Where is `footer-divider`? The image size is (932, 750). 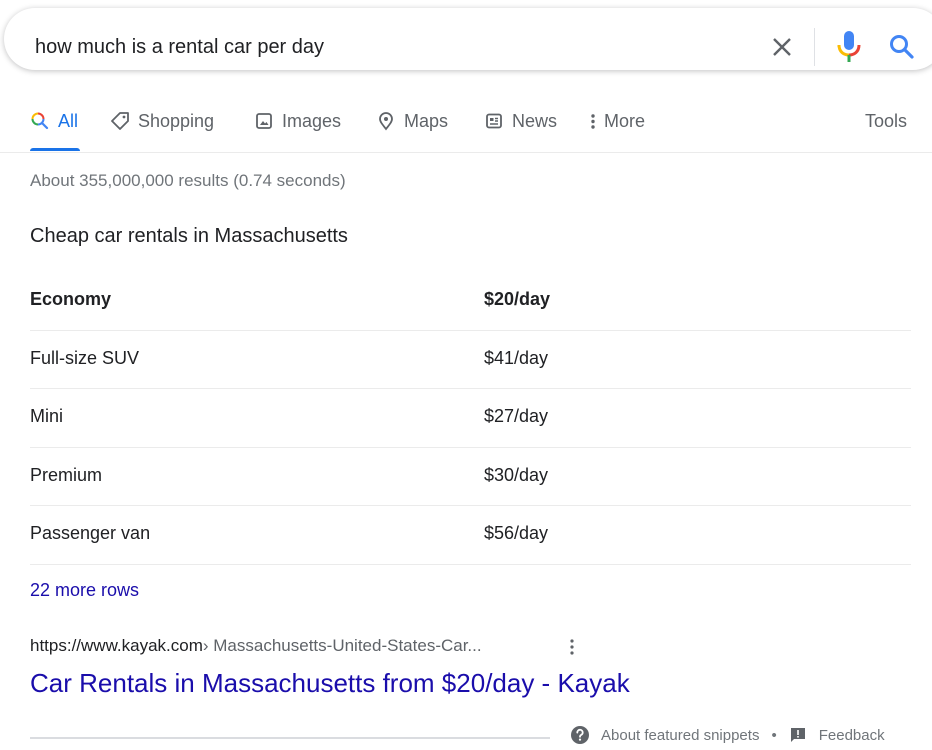
footer-divider is located at coordinates (290, 738).